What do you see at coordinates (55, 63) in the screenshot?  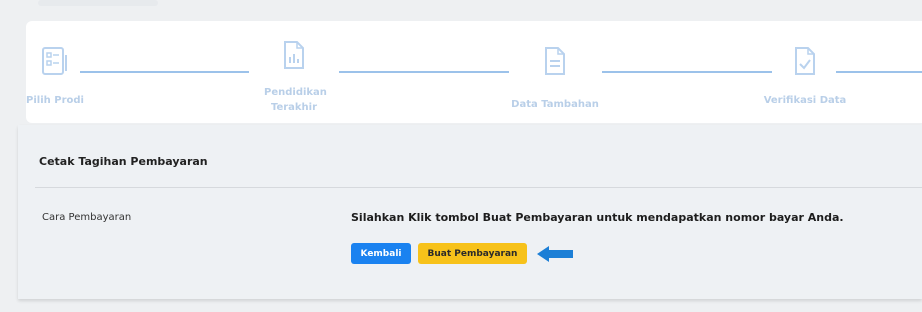 I see `checklist-icon` at bounding box center [55, 63].